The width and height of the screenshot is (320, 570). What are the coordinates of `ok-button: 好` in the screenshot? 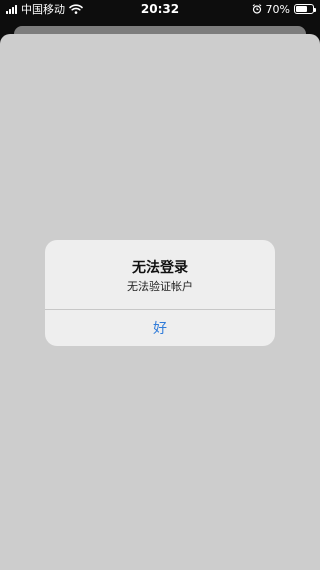 It's located at (160, 328).